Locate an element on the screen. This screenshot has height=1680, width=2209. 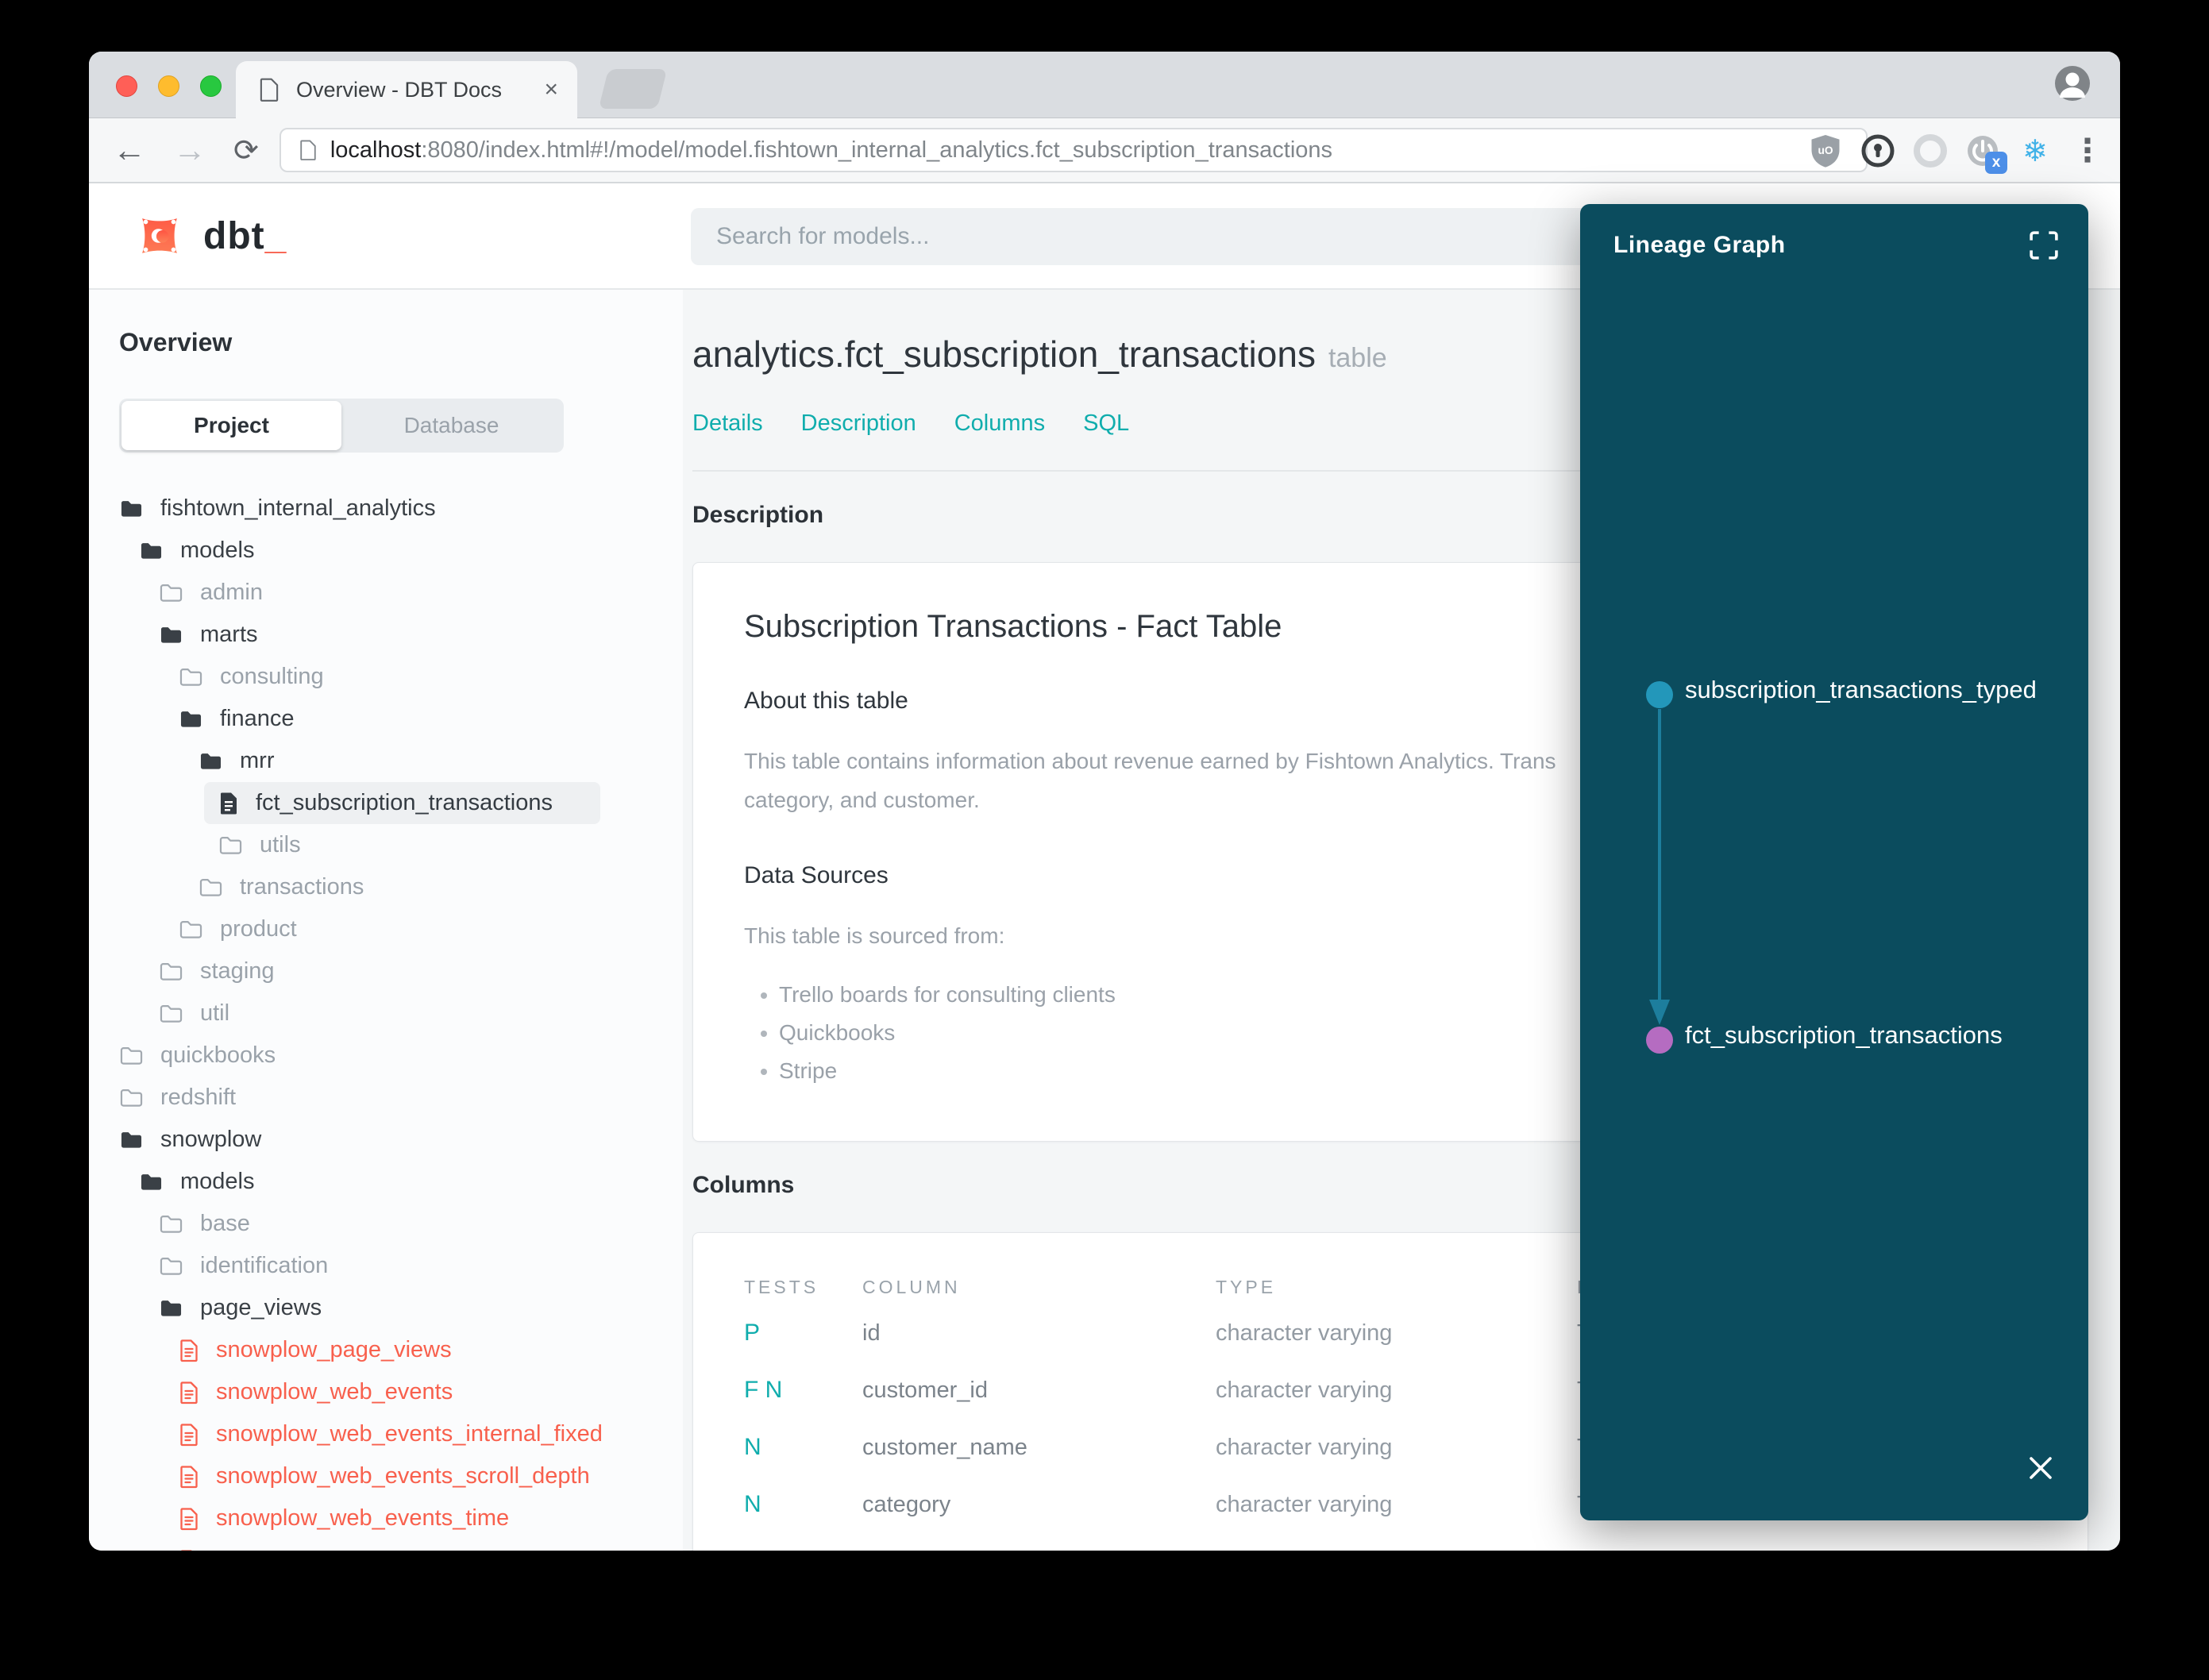
dbt-logo: dbt_ is located at coordinates (210, 236).